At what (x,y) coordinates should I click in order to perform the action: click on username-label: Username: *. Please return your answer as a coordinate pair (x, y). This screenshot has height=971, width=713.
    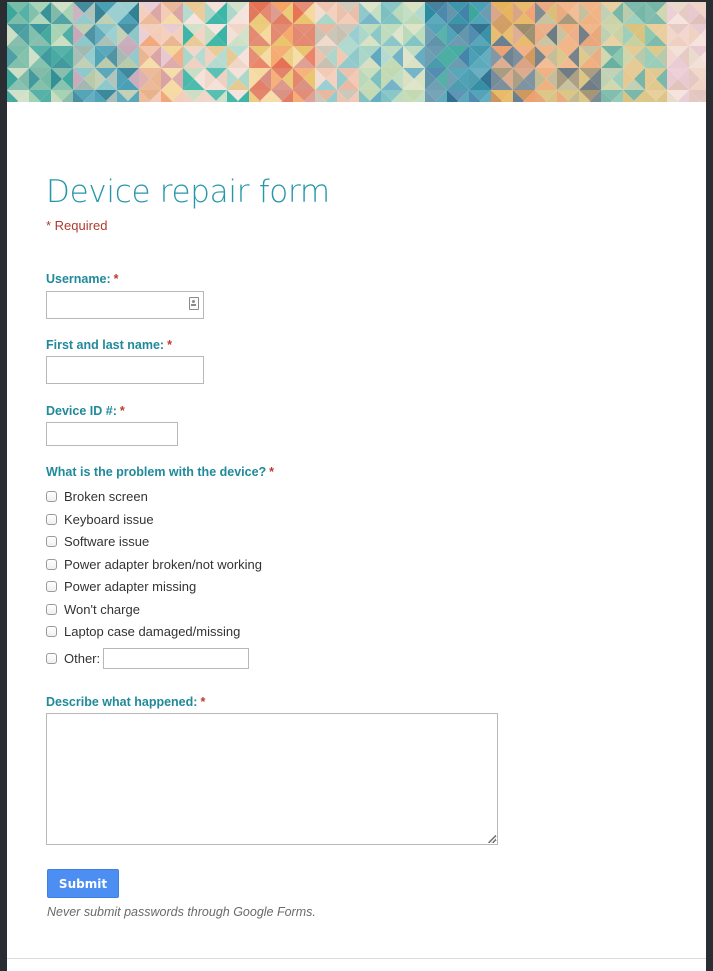
    Looking at the image, I should click on (82, 279).